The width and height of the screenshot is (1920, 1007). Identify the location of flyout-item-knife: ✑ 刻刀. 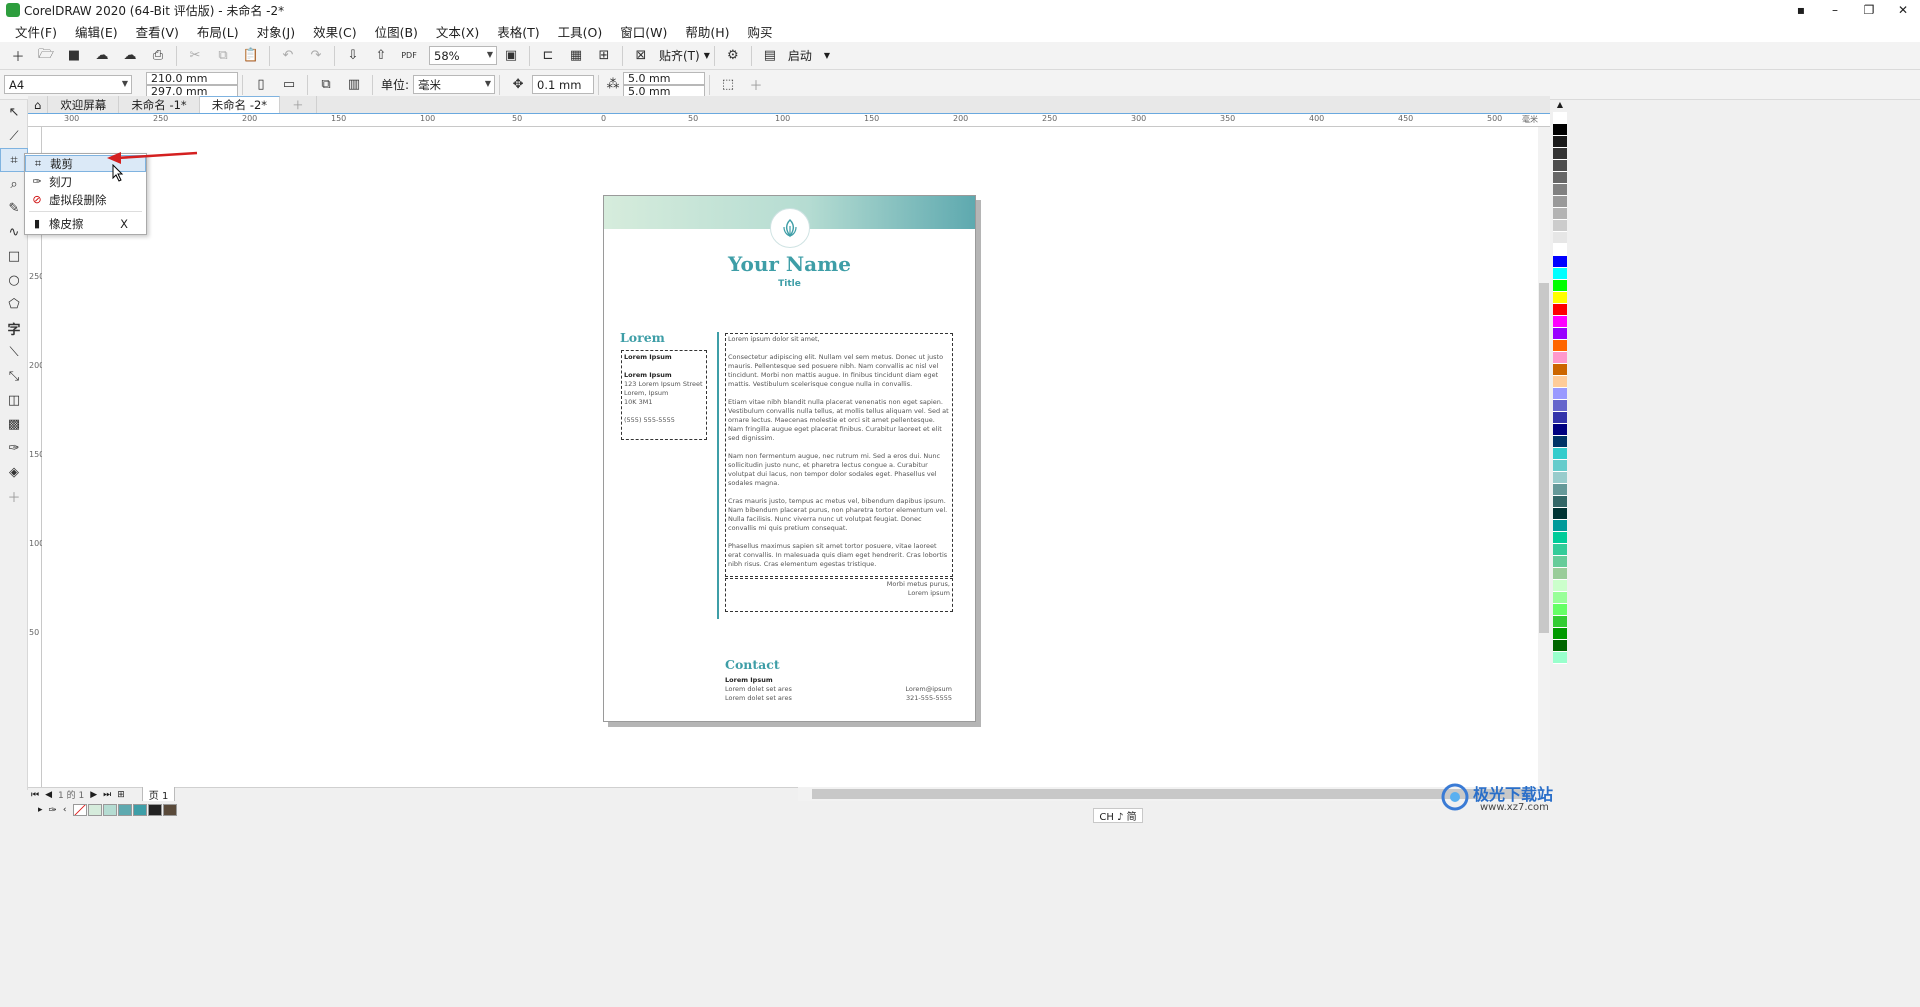
(85, 181).